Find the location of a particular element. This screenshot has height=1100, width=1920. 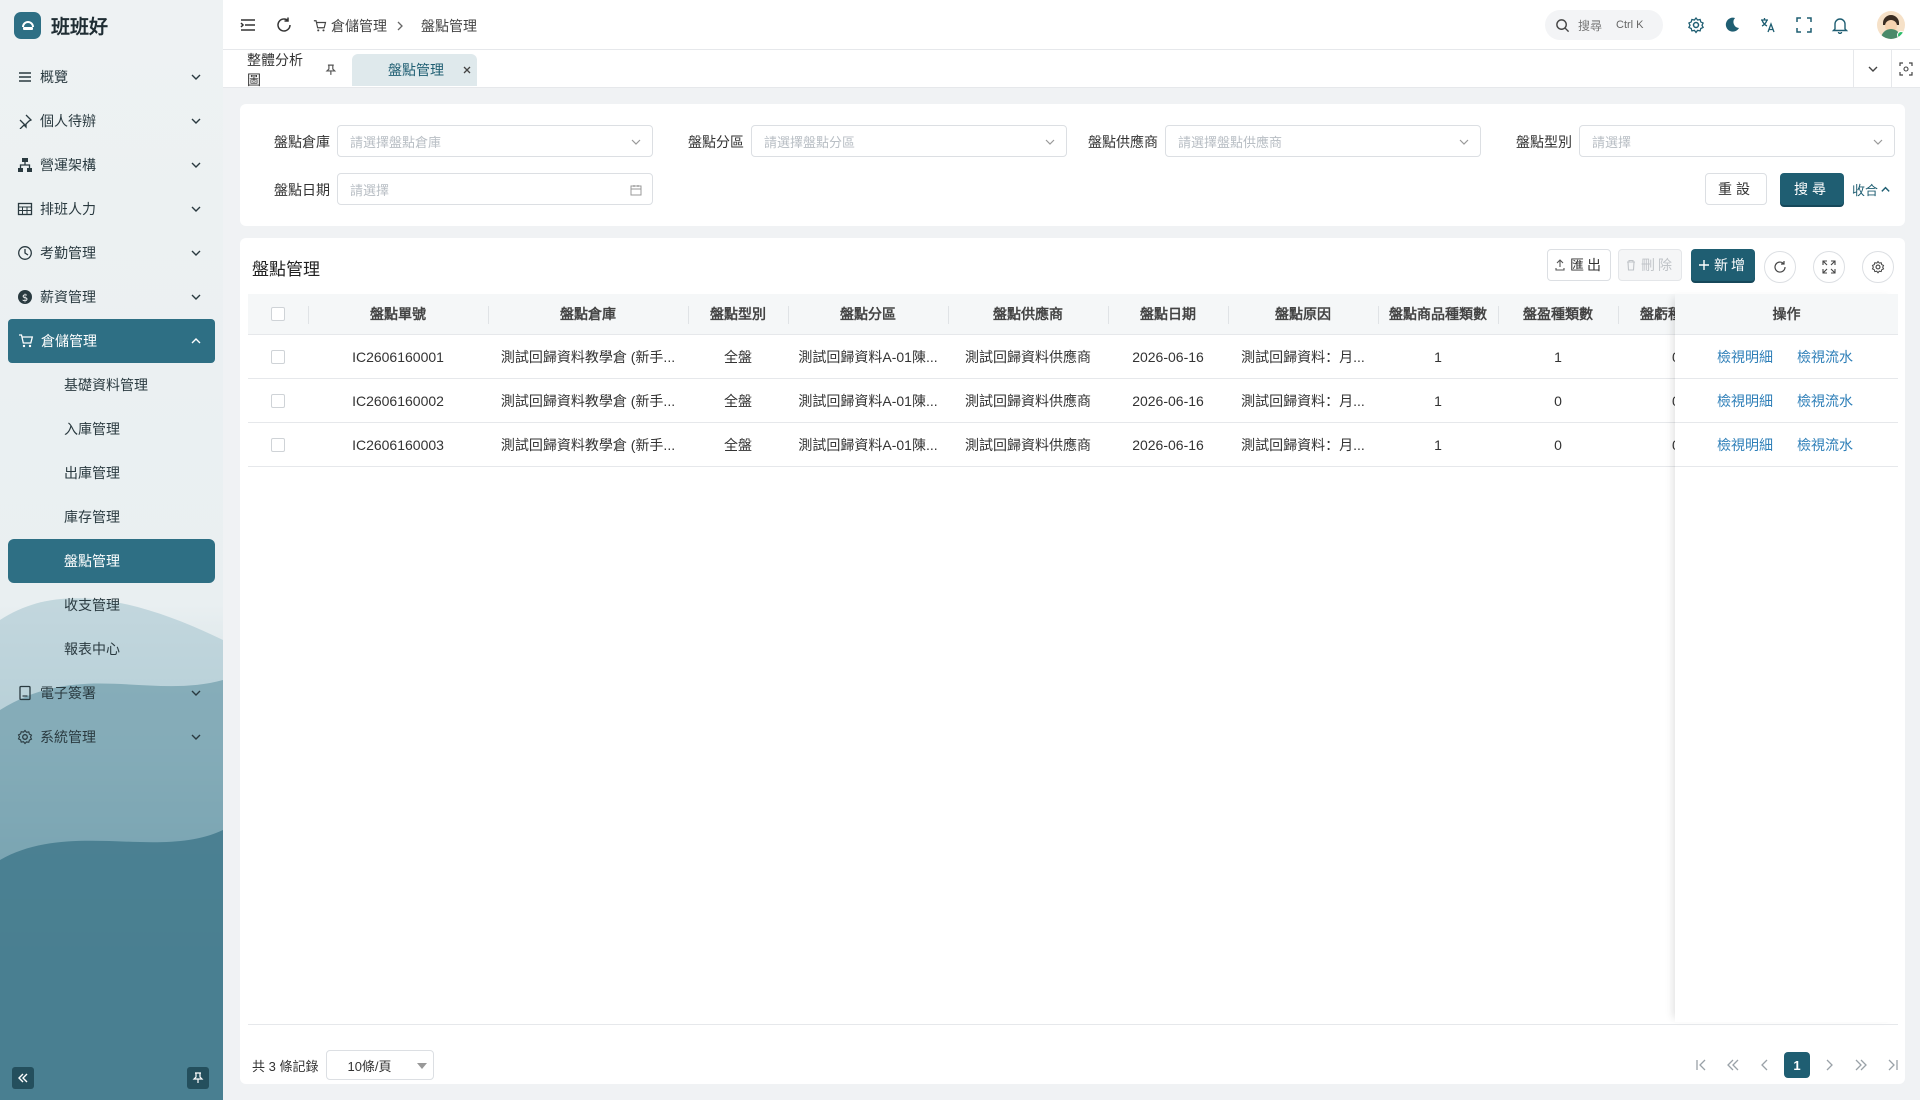

double-chevron-left-icon is located at coordinates (23, 1078).